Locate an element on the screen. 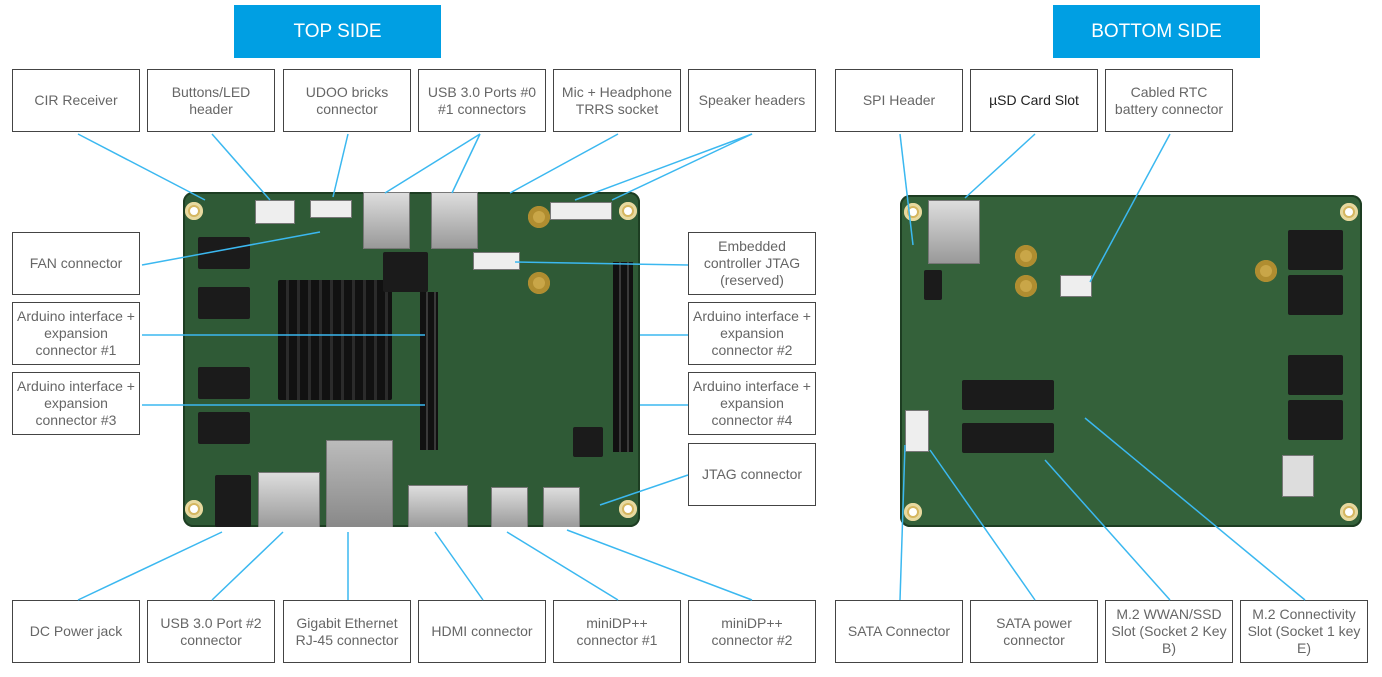 The height and width of the screenshot is (677, 1382). label-hdmi: HDMI connector is located at coordinates (482, 631).